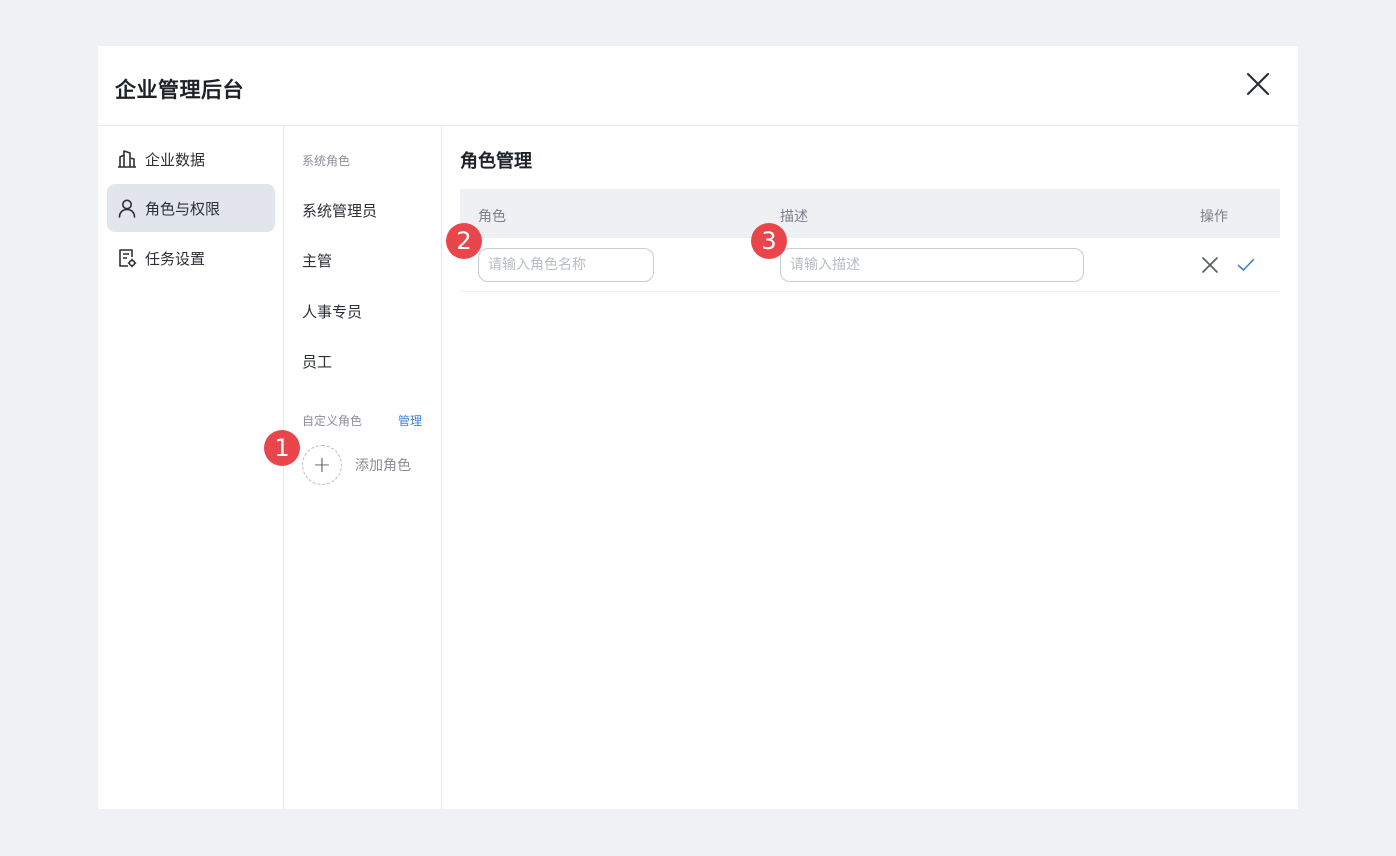  I want to click on sidebar-item-label: 企业数据, so click(175, 159).